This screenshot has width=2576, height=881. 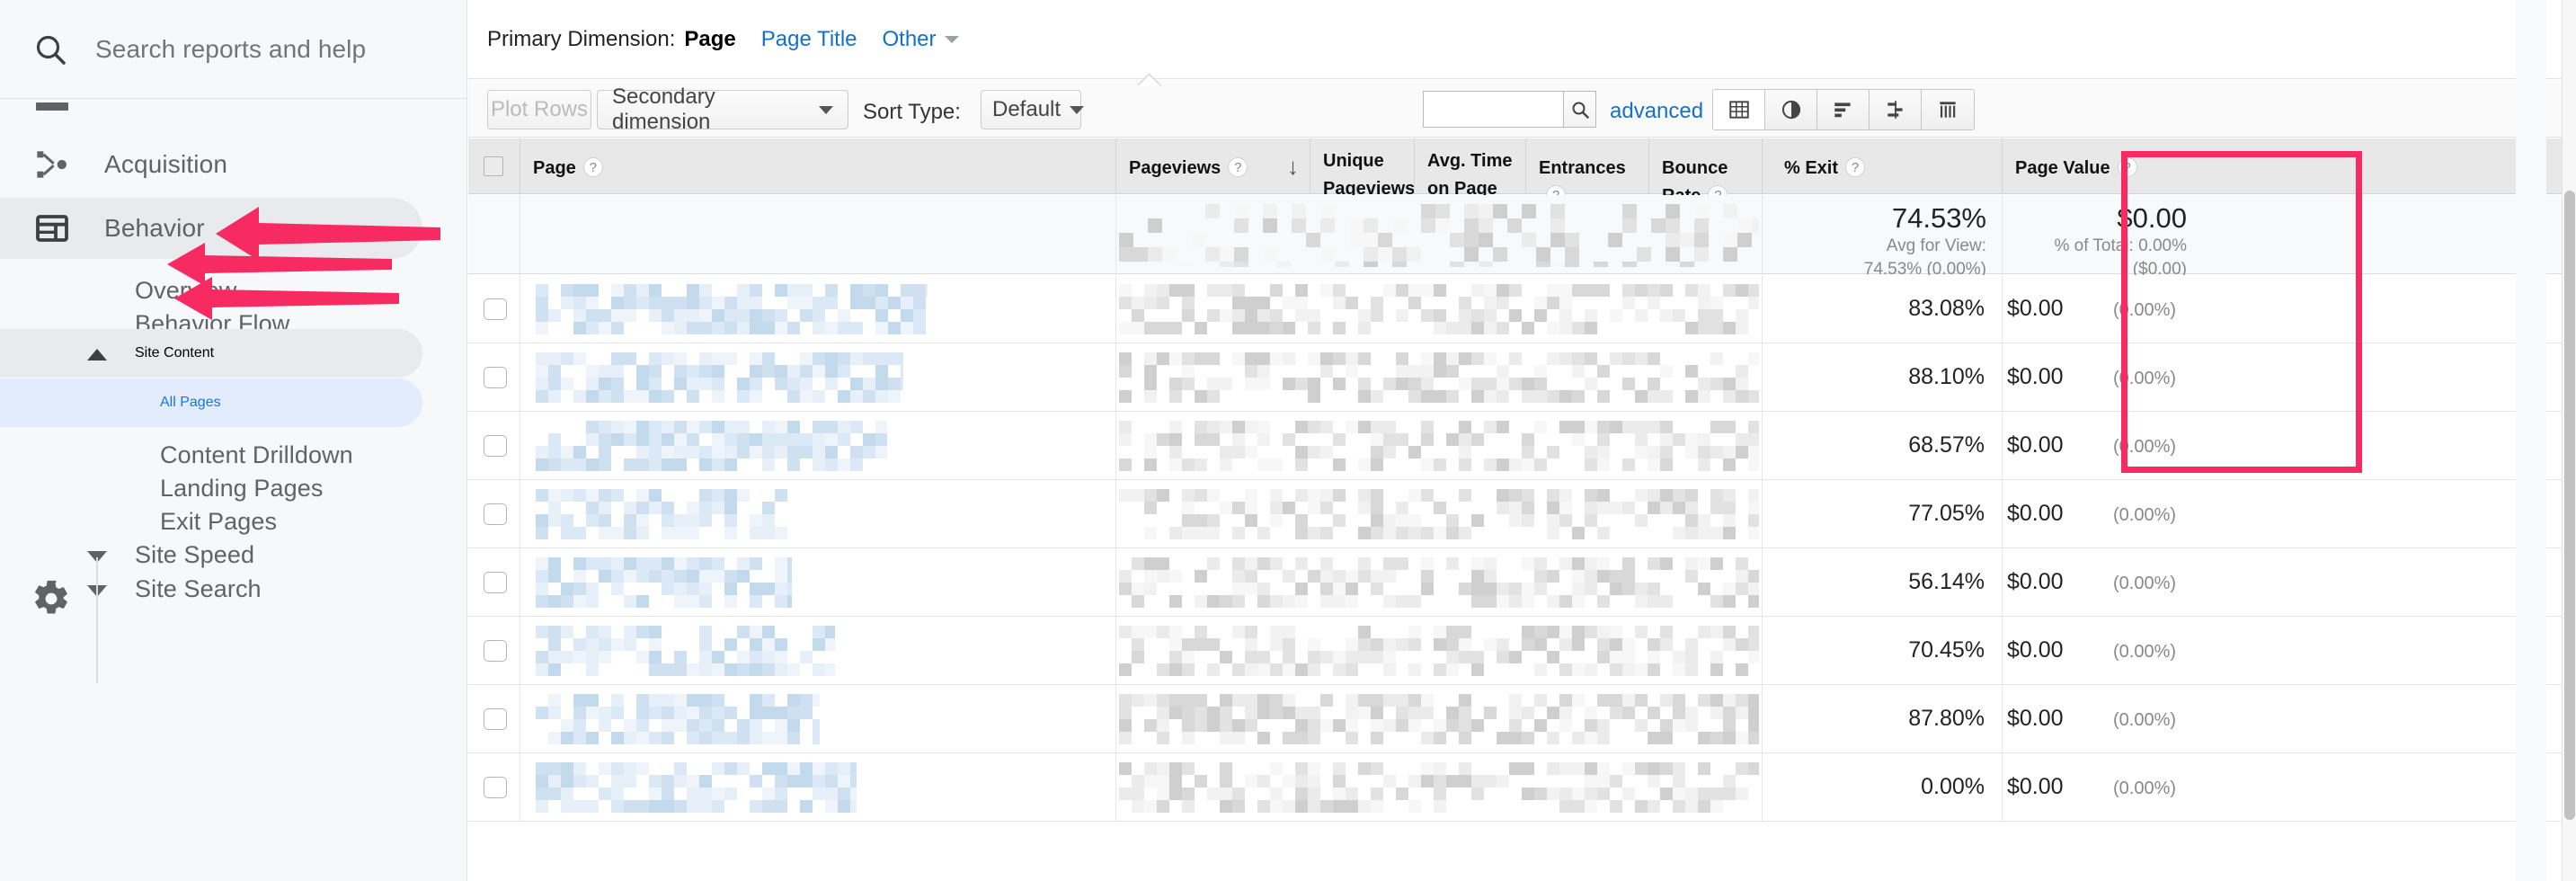 I want to click on column-header-page-value: Page Value?, so click(x=2100, y=166).